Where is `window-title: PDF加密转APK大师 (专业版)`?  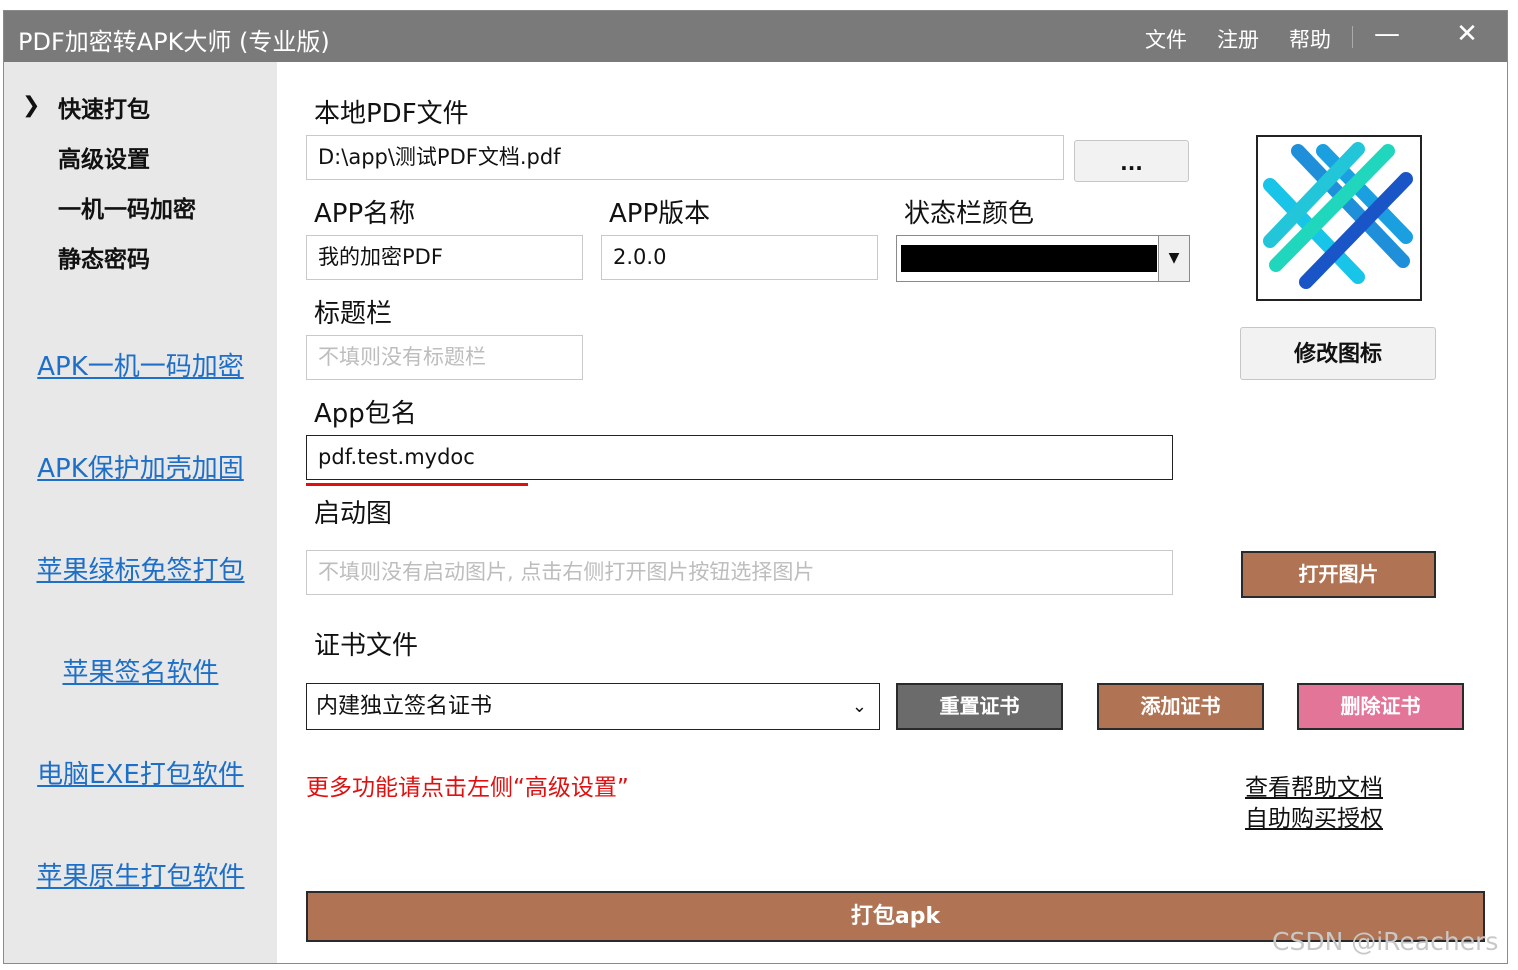 window-title: PDF加密转APK大师 (专业版) is located at coordinates (174, 42).